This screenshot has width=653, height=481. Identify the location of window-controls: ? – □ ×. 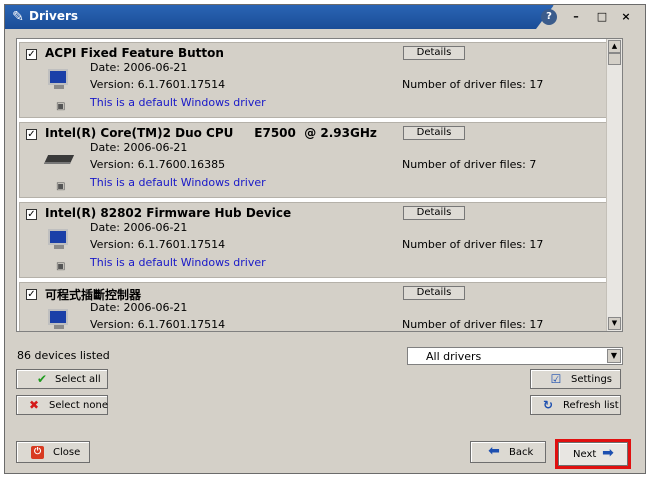
(590, 17).